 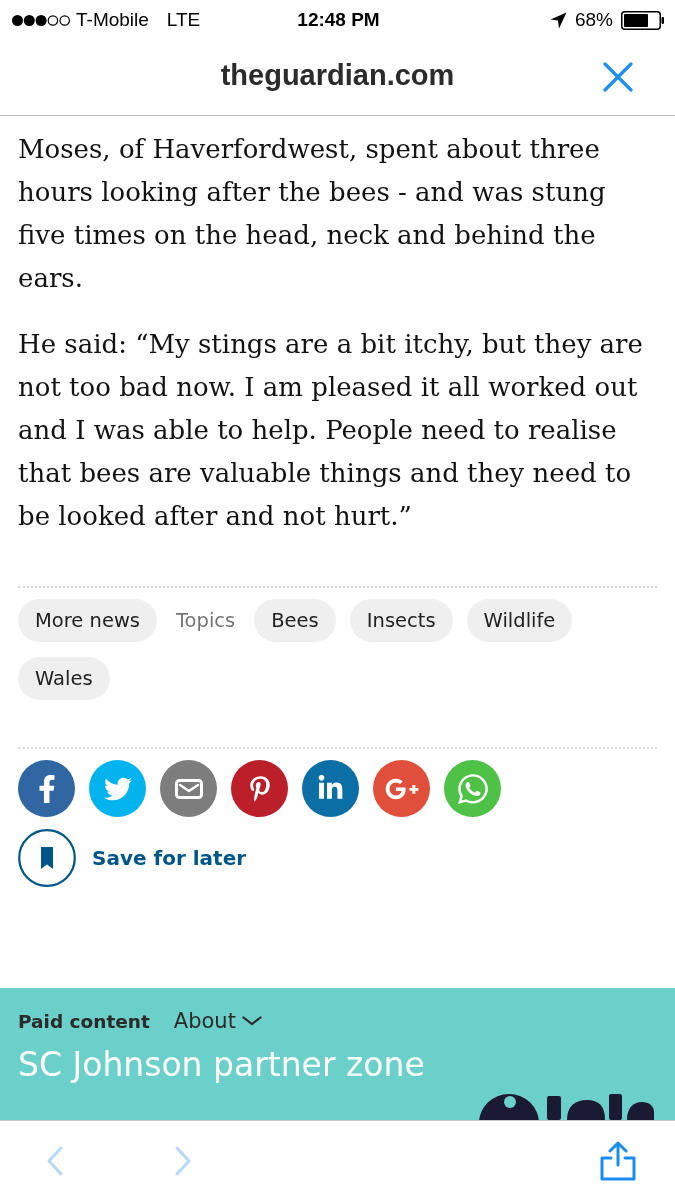 I want to click on paid-content-label: Paid content, so click(x=84, y=1021).